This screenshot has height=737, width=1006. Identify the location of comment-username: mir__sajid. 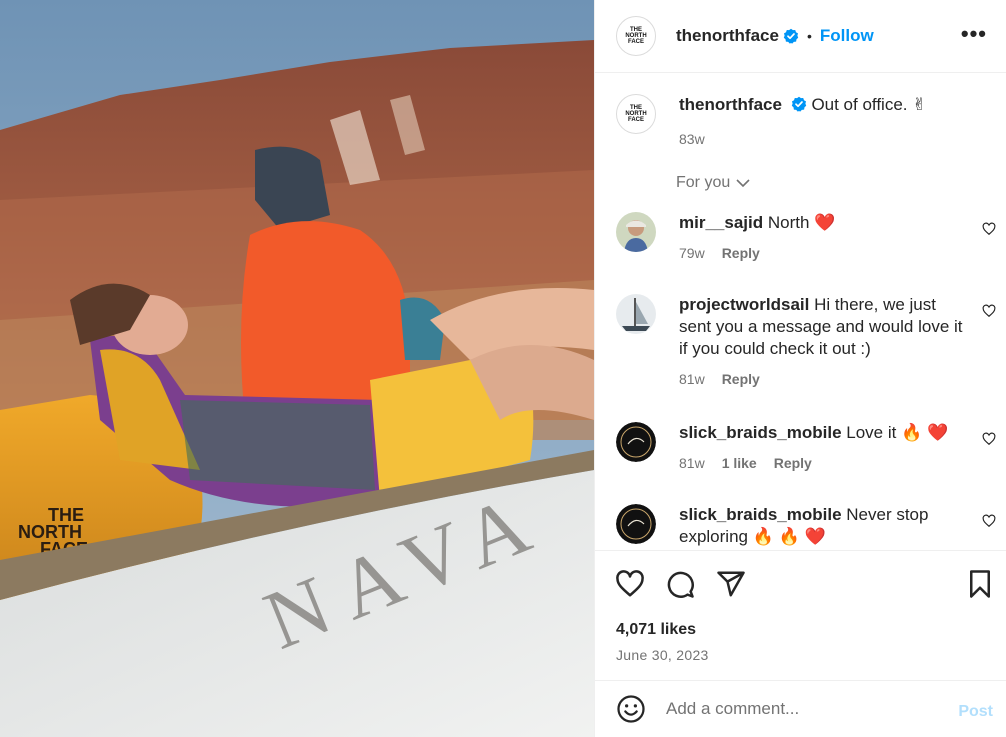
(721, 222).